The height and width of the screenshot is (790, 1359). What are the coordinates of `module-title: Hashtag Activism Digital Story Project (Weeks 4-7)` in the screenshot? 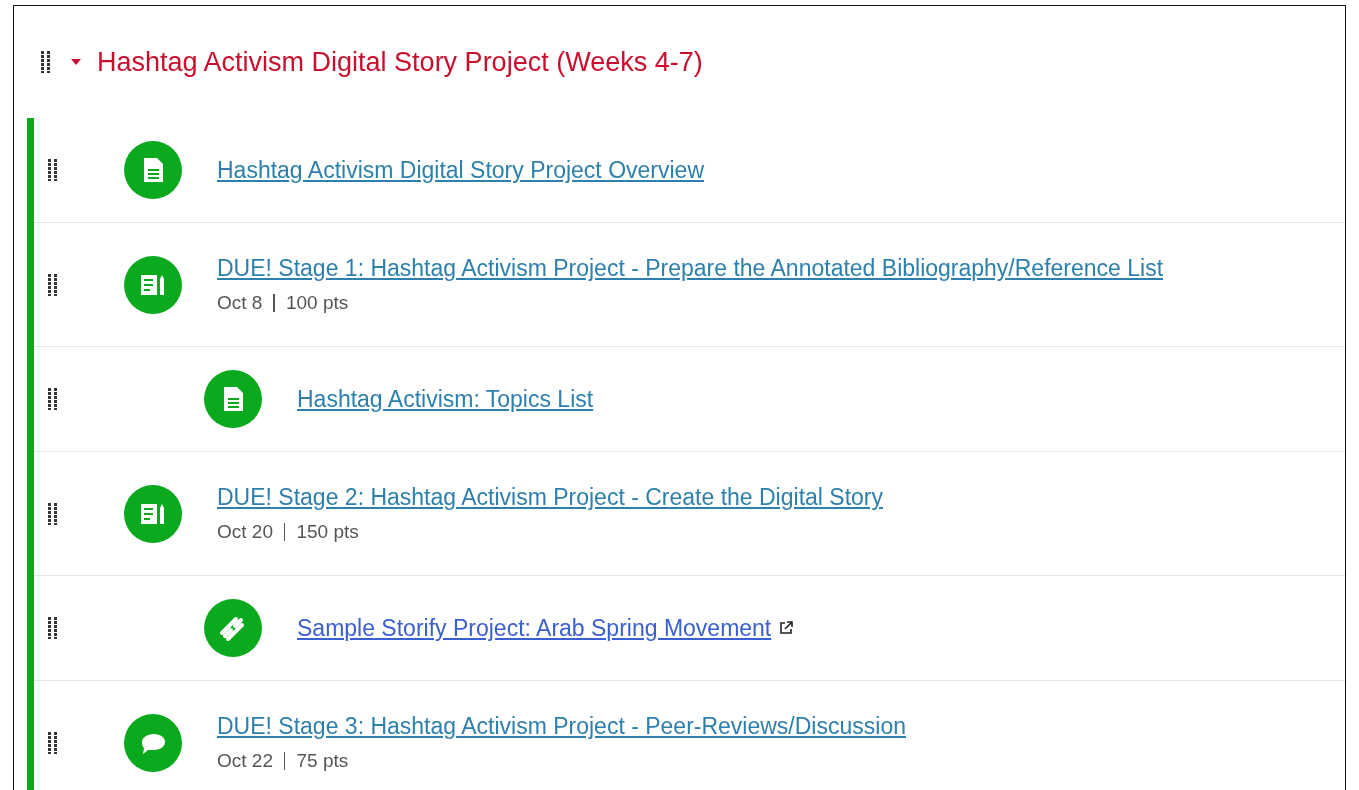 It's located at (400, 62).